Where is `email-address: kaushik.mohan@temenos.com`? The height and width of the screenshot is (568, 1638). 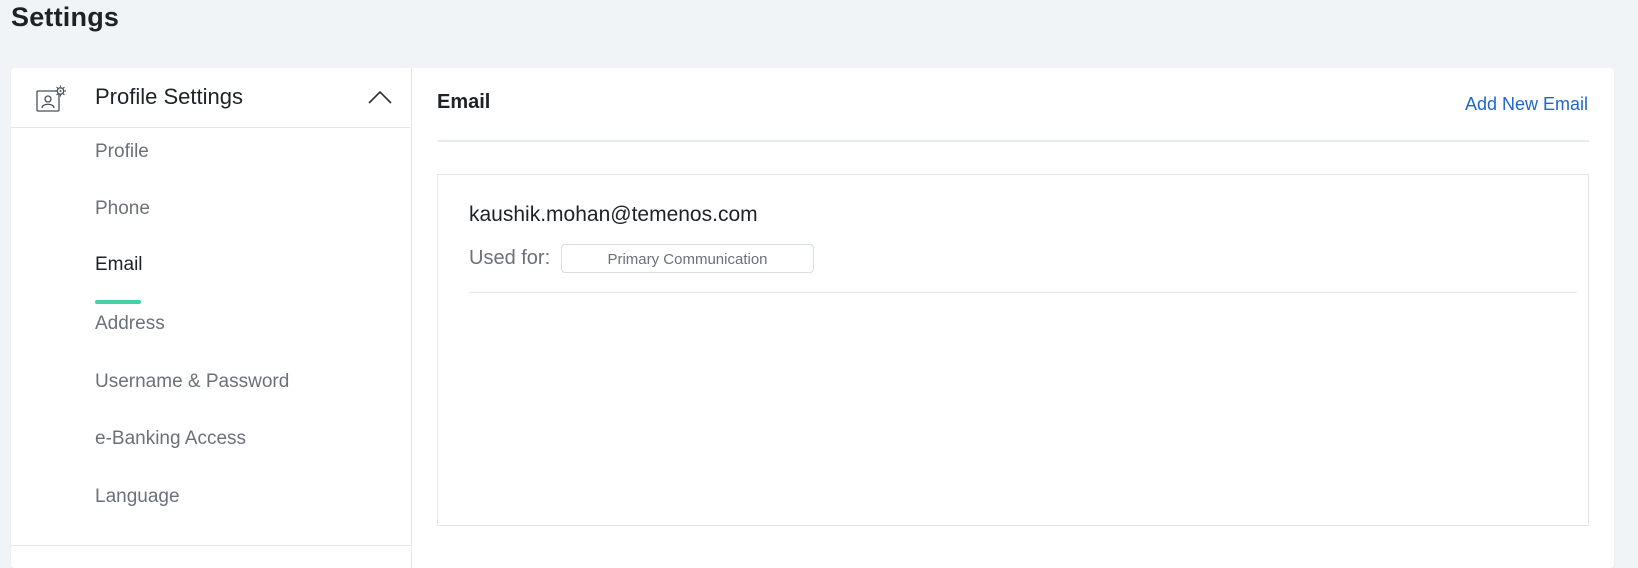
email-address: kaushik.mohan@temenos.com is located at coordinates (613, 214).